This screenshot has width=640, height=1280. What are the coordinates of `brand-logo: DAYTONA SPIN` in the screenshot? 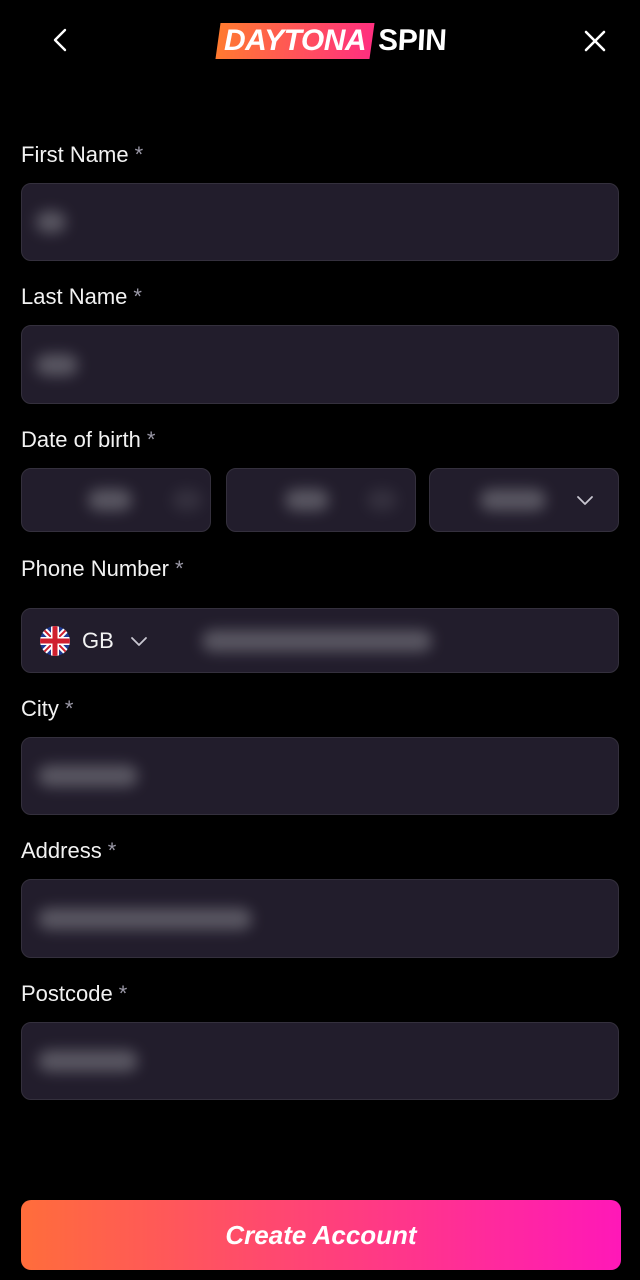 It's located at (332, 41).